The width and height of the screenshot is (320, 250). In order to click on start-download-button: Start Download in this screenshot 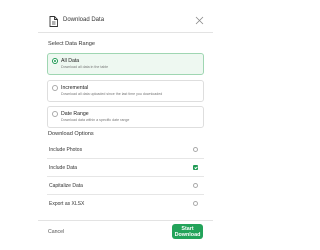, I will do `click(187, 231)`.